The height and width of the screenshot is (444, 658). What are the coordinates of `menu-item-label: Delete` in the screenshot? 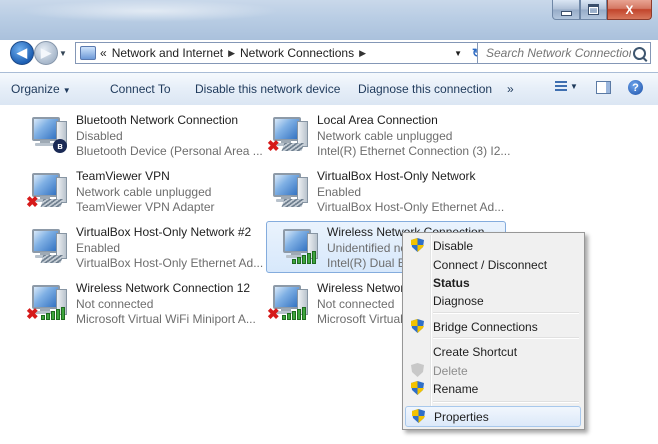 It's located at (450, 371).